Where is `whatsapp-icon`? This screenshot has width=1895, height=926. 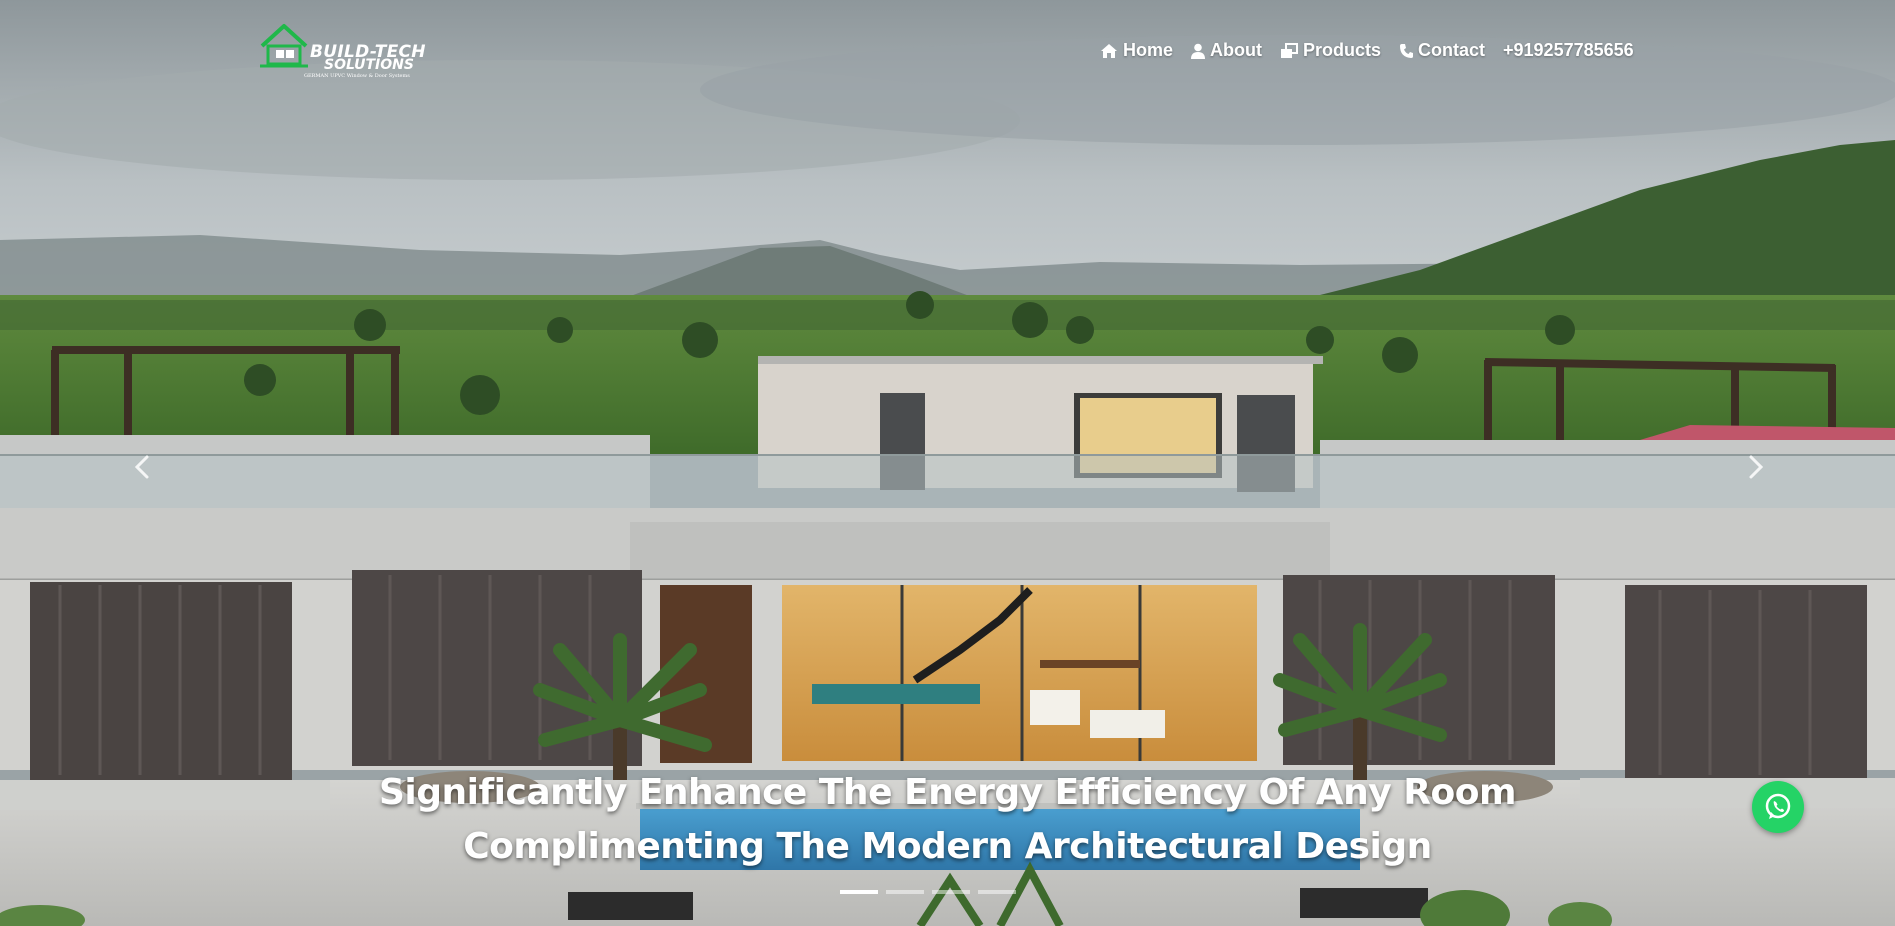 whatsapp-icon is located at coordinates (1778, 806).